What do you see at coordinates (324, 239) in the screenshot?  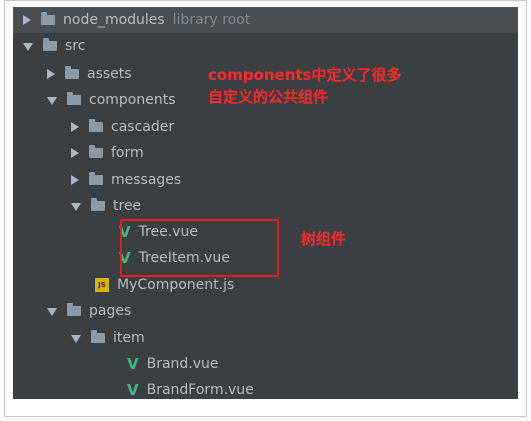 I see `tree-component-annotation: 树组件` at bounding box center [324, 239].